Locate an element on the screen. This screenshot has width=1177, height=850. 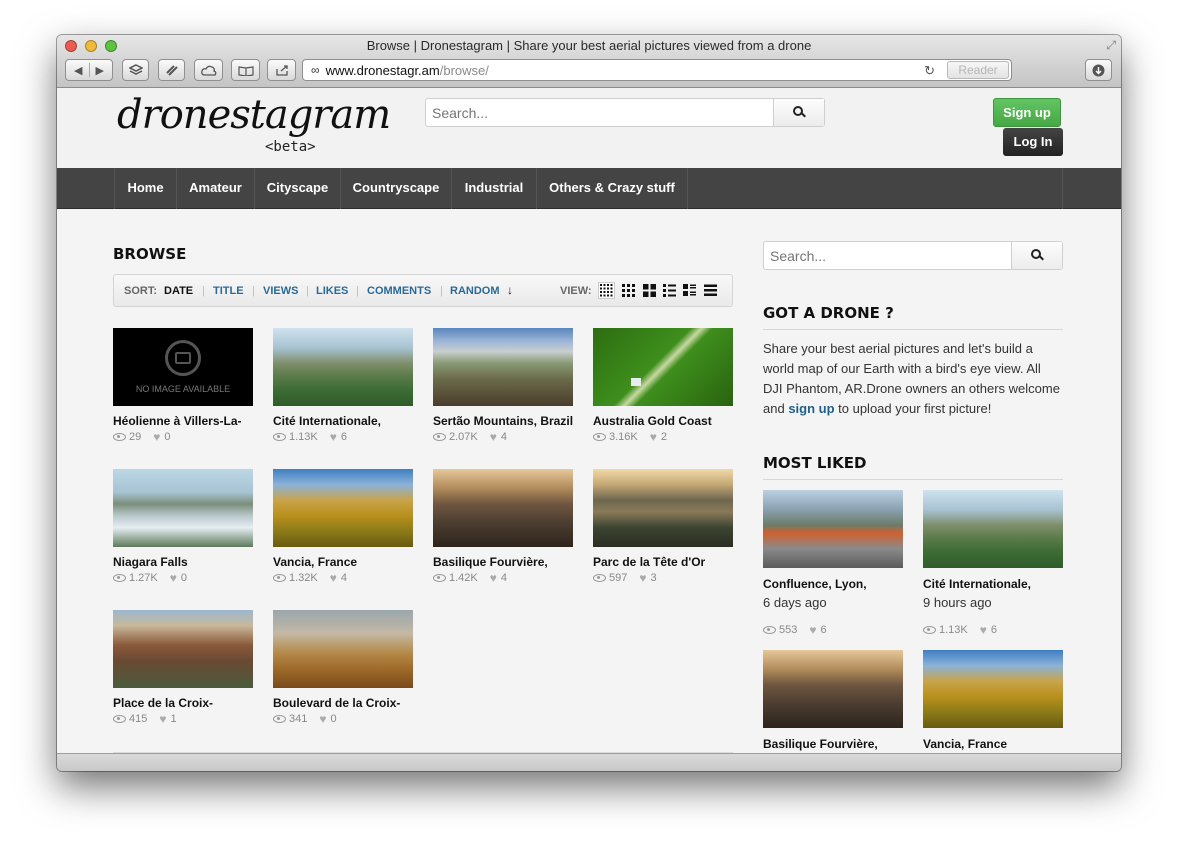
sidebar-search-input is located at coordinates (888, 255).